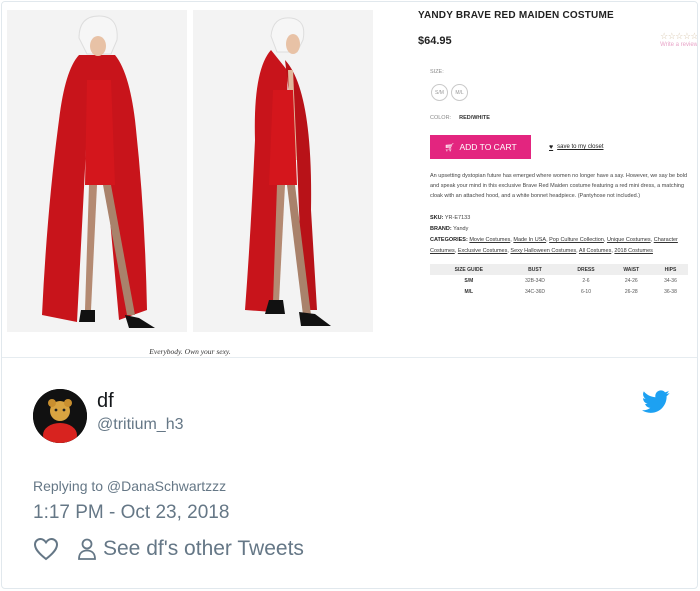 The width and height of the screenshot is (700, 591). I want to click on cart-icon: 🛒︎, so click(449, 147).